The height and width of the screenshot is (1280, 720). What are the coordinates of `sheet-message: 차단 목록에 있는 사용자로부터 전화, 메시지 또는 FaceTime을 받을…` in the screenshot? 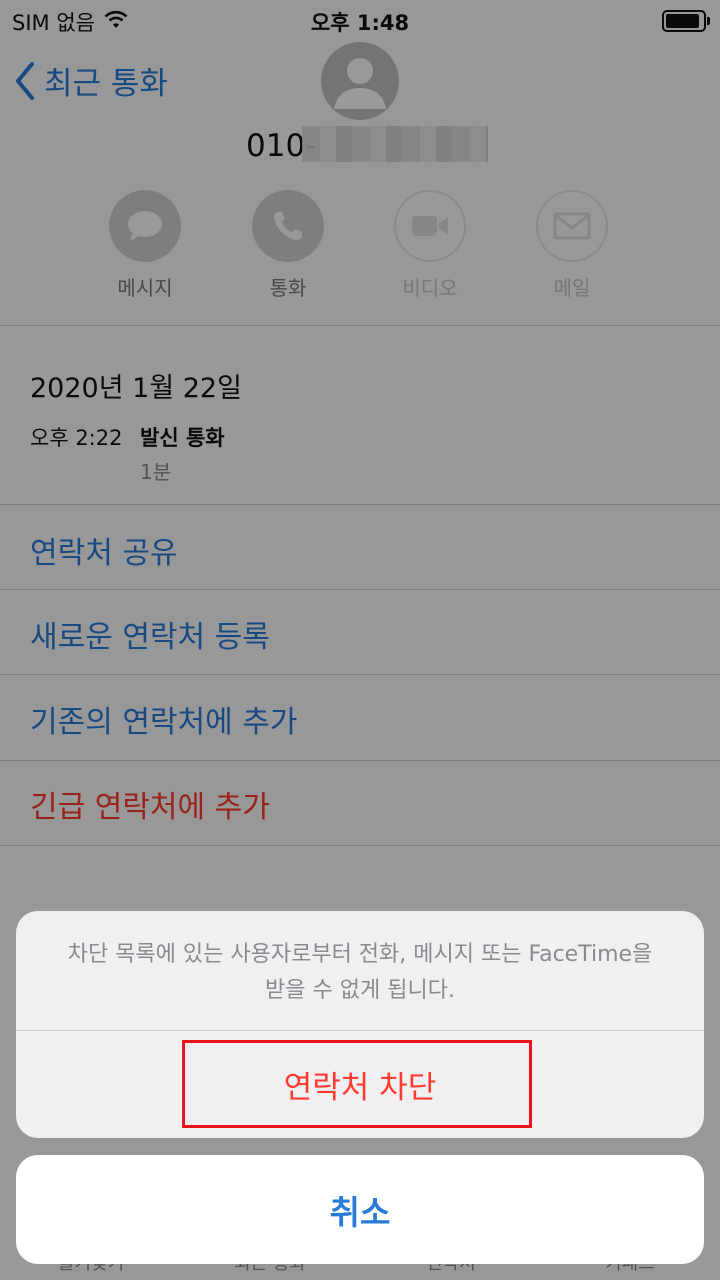 It's located at (360, 973).